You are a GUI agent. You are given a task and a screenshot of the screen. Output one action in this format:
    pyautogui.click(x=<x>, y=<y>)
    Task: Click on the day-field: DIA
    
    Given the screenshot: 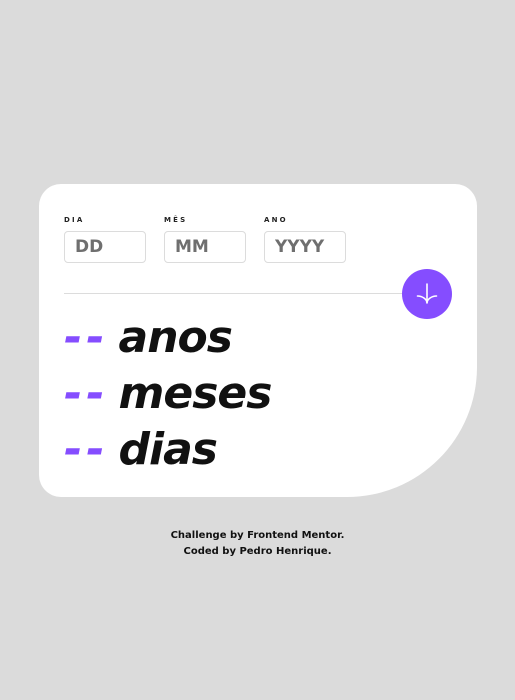 What is the action you would take?
    pyautogui.click(x=105, y=239)
    